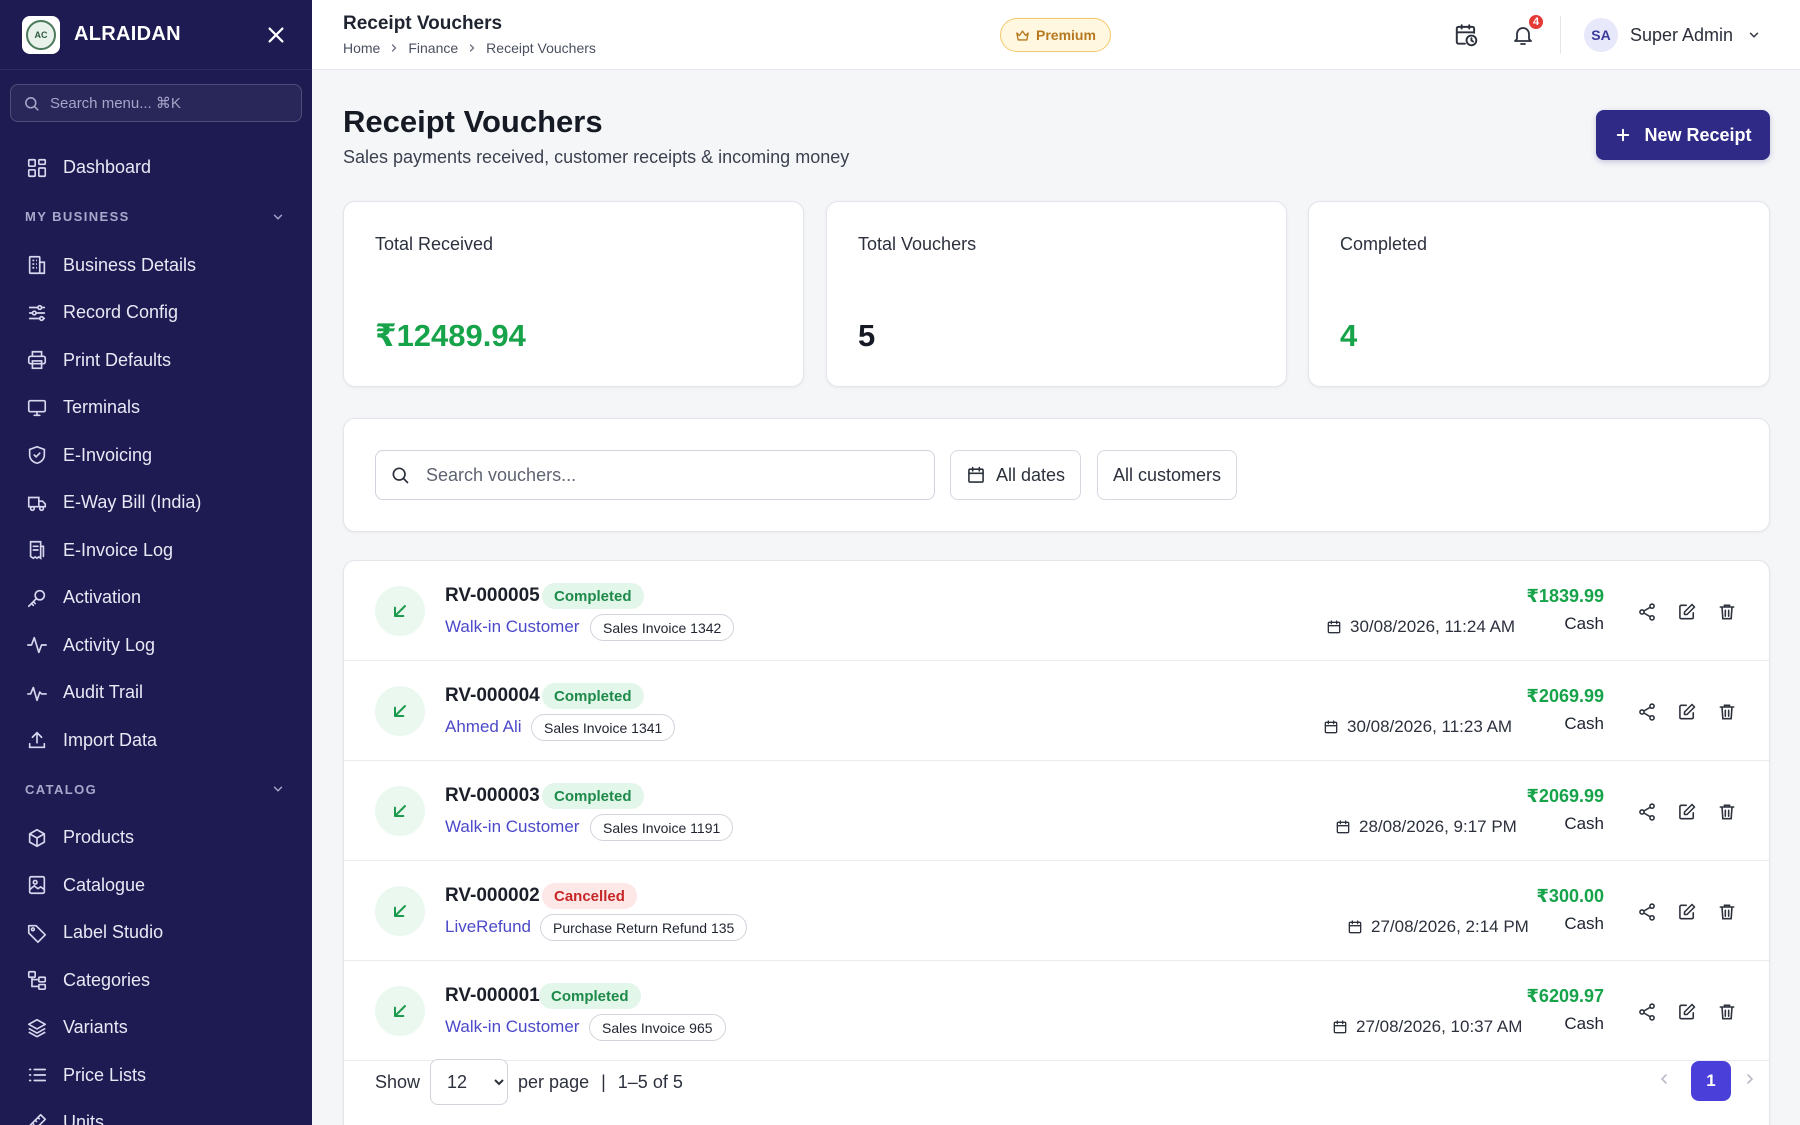  I want to click on sidebar-item-activation: Activation, so click(156, 598).